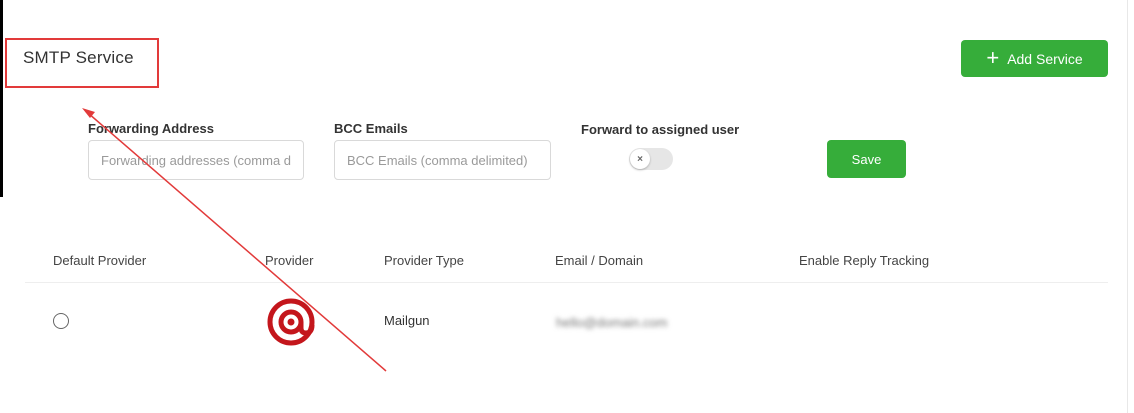 The width and height of the screenshot is (1134, 413). What do you see at coordinates (566, 282) in the screenshot?
I see `table-divider` at bounding box center [566, 282].